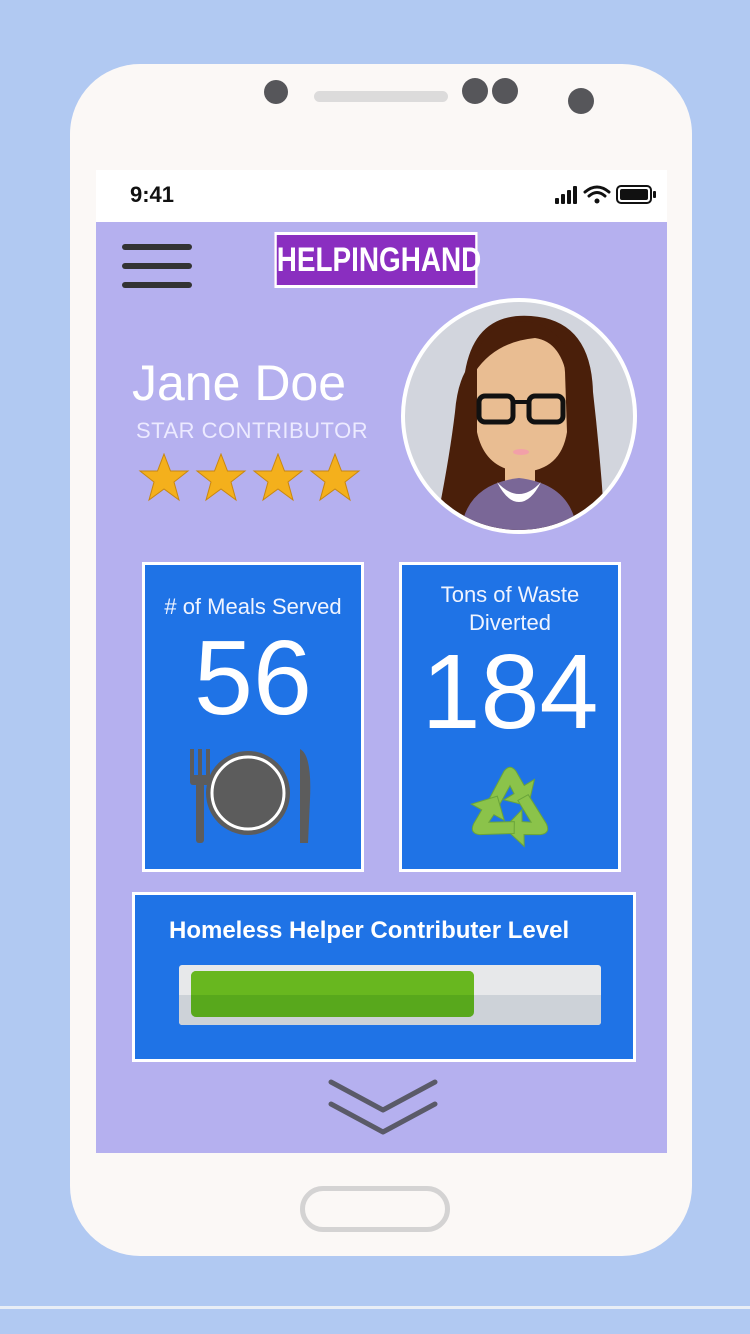 This screenshot has width=750, height=1334. I want to click on status-bar: 9:41, so click(381, 196).